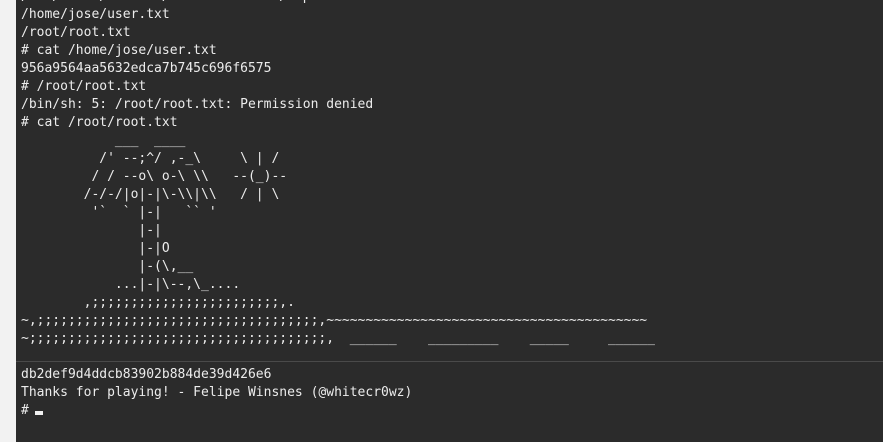 The width and height of the screenshot is (883, 442). I want to click on terminal-line: / / --o\ o-\ \\ --(_)--, so click(338, 177).